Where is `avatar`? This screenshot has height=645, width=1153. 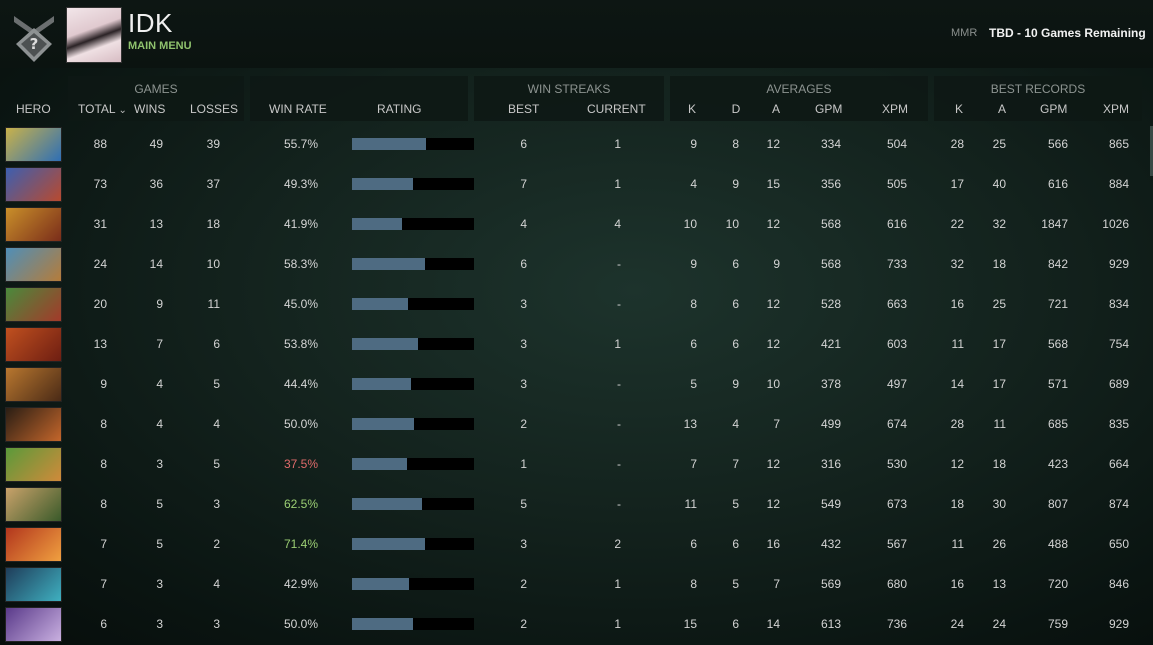 avatar is located at coordinates (94, 35).